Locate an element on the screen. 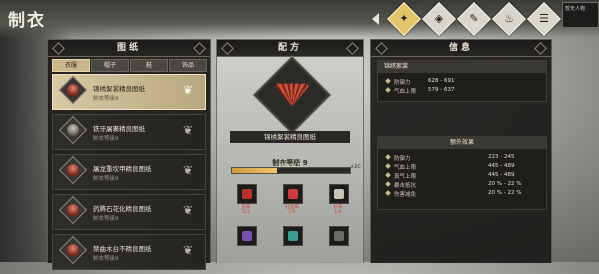 The height and width of the screenshot is (274, 599). filter-tabs: 衣服 帽子 鞋 饰品 is located at coordinates (129, 65).